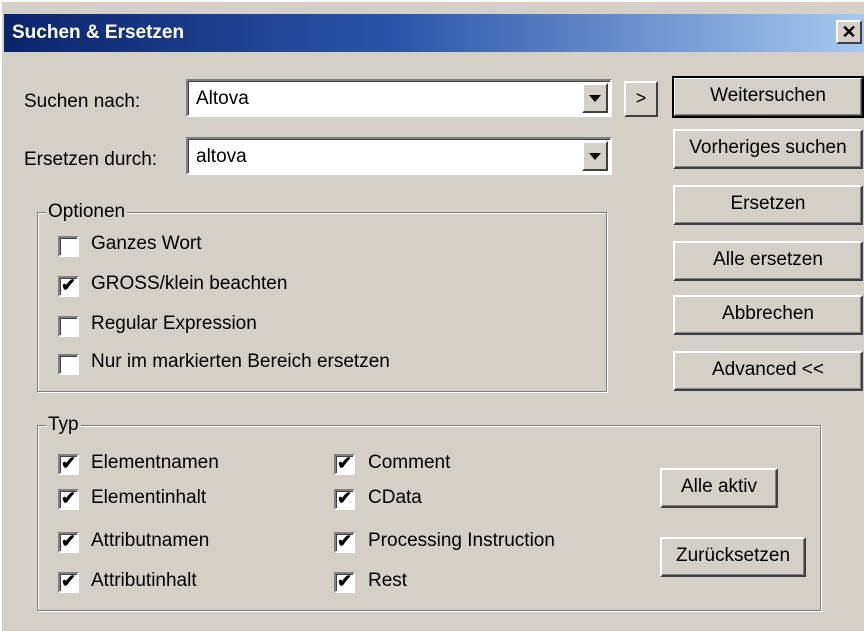  Describe the element at coordinates (768, 149) in the screenshot. I see `find-previous-button: Vorheriges suchen` at that location.